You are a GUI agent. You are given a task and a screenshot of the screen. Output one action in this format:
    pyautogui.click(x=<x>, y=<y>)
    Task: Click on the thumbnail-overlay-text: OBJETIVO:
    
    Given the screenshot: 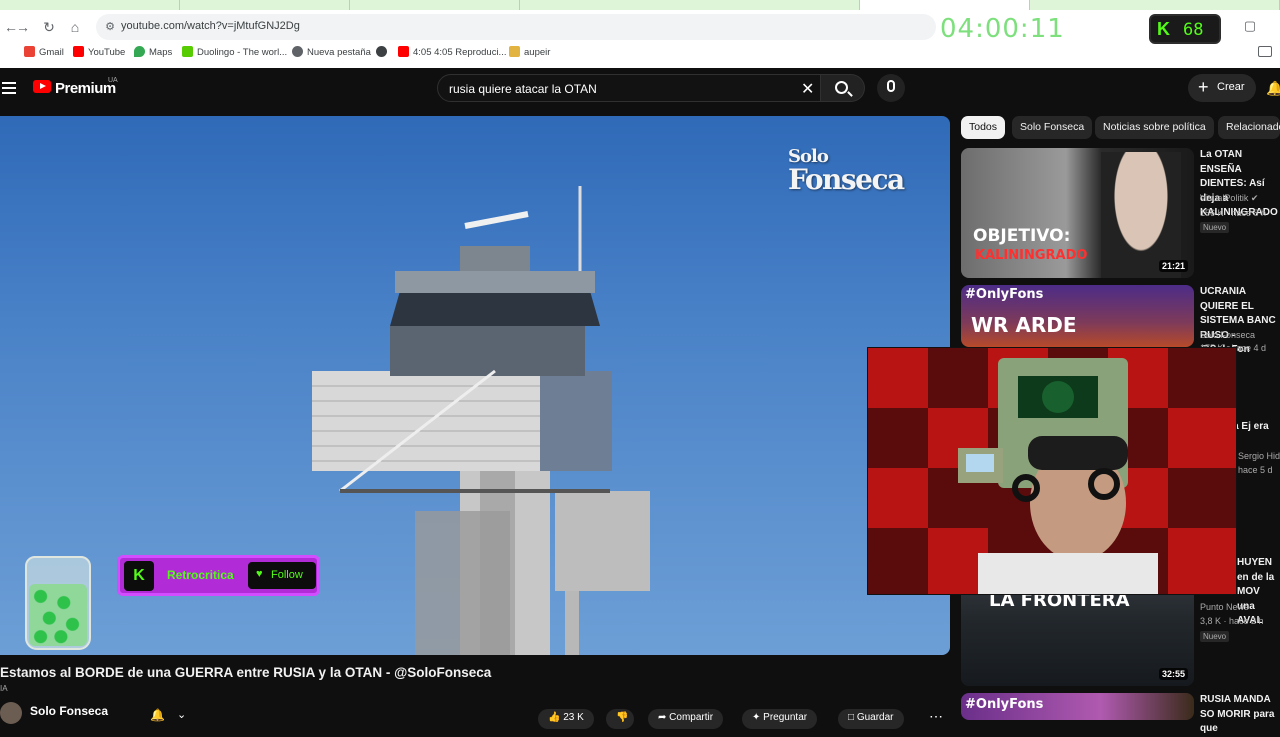 What is the action you would take?
    pyautogui.click(x=1022, y=236)
    